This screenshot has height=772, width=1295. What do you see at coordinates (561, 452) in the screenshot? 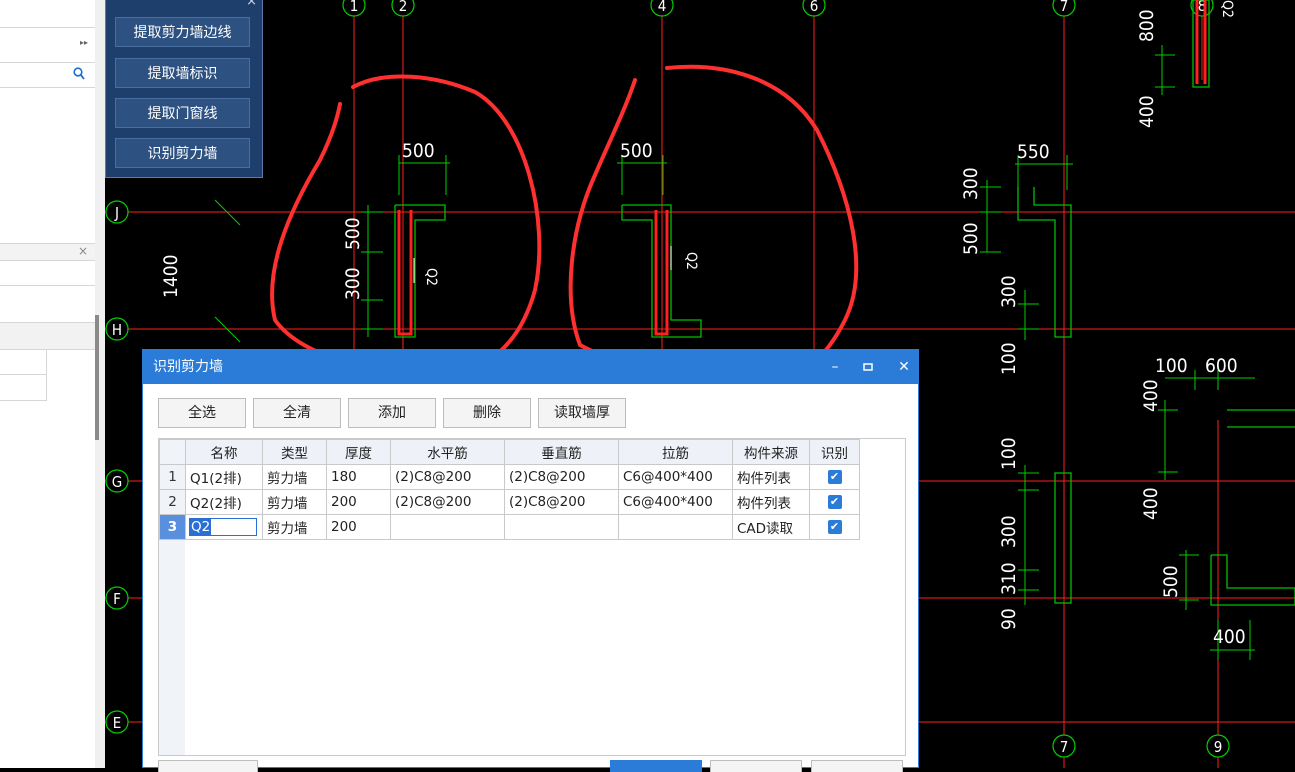
I see `col-vertical-rebar: 垂直筋` at bounding box center [561, 452].